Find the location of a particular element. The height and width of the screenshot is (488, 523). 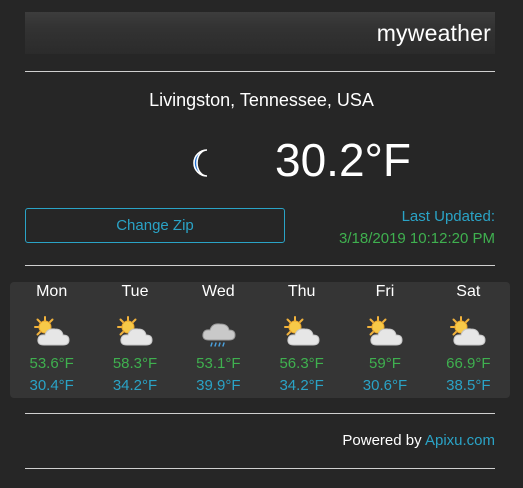

forecast-day: Mon 53.6°F 30.4°F is located at coordinates (51, 340).